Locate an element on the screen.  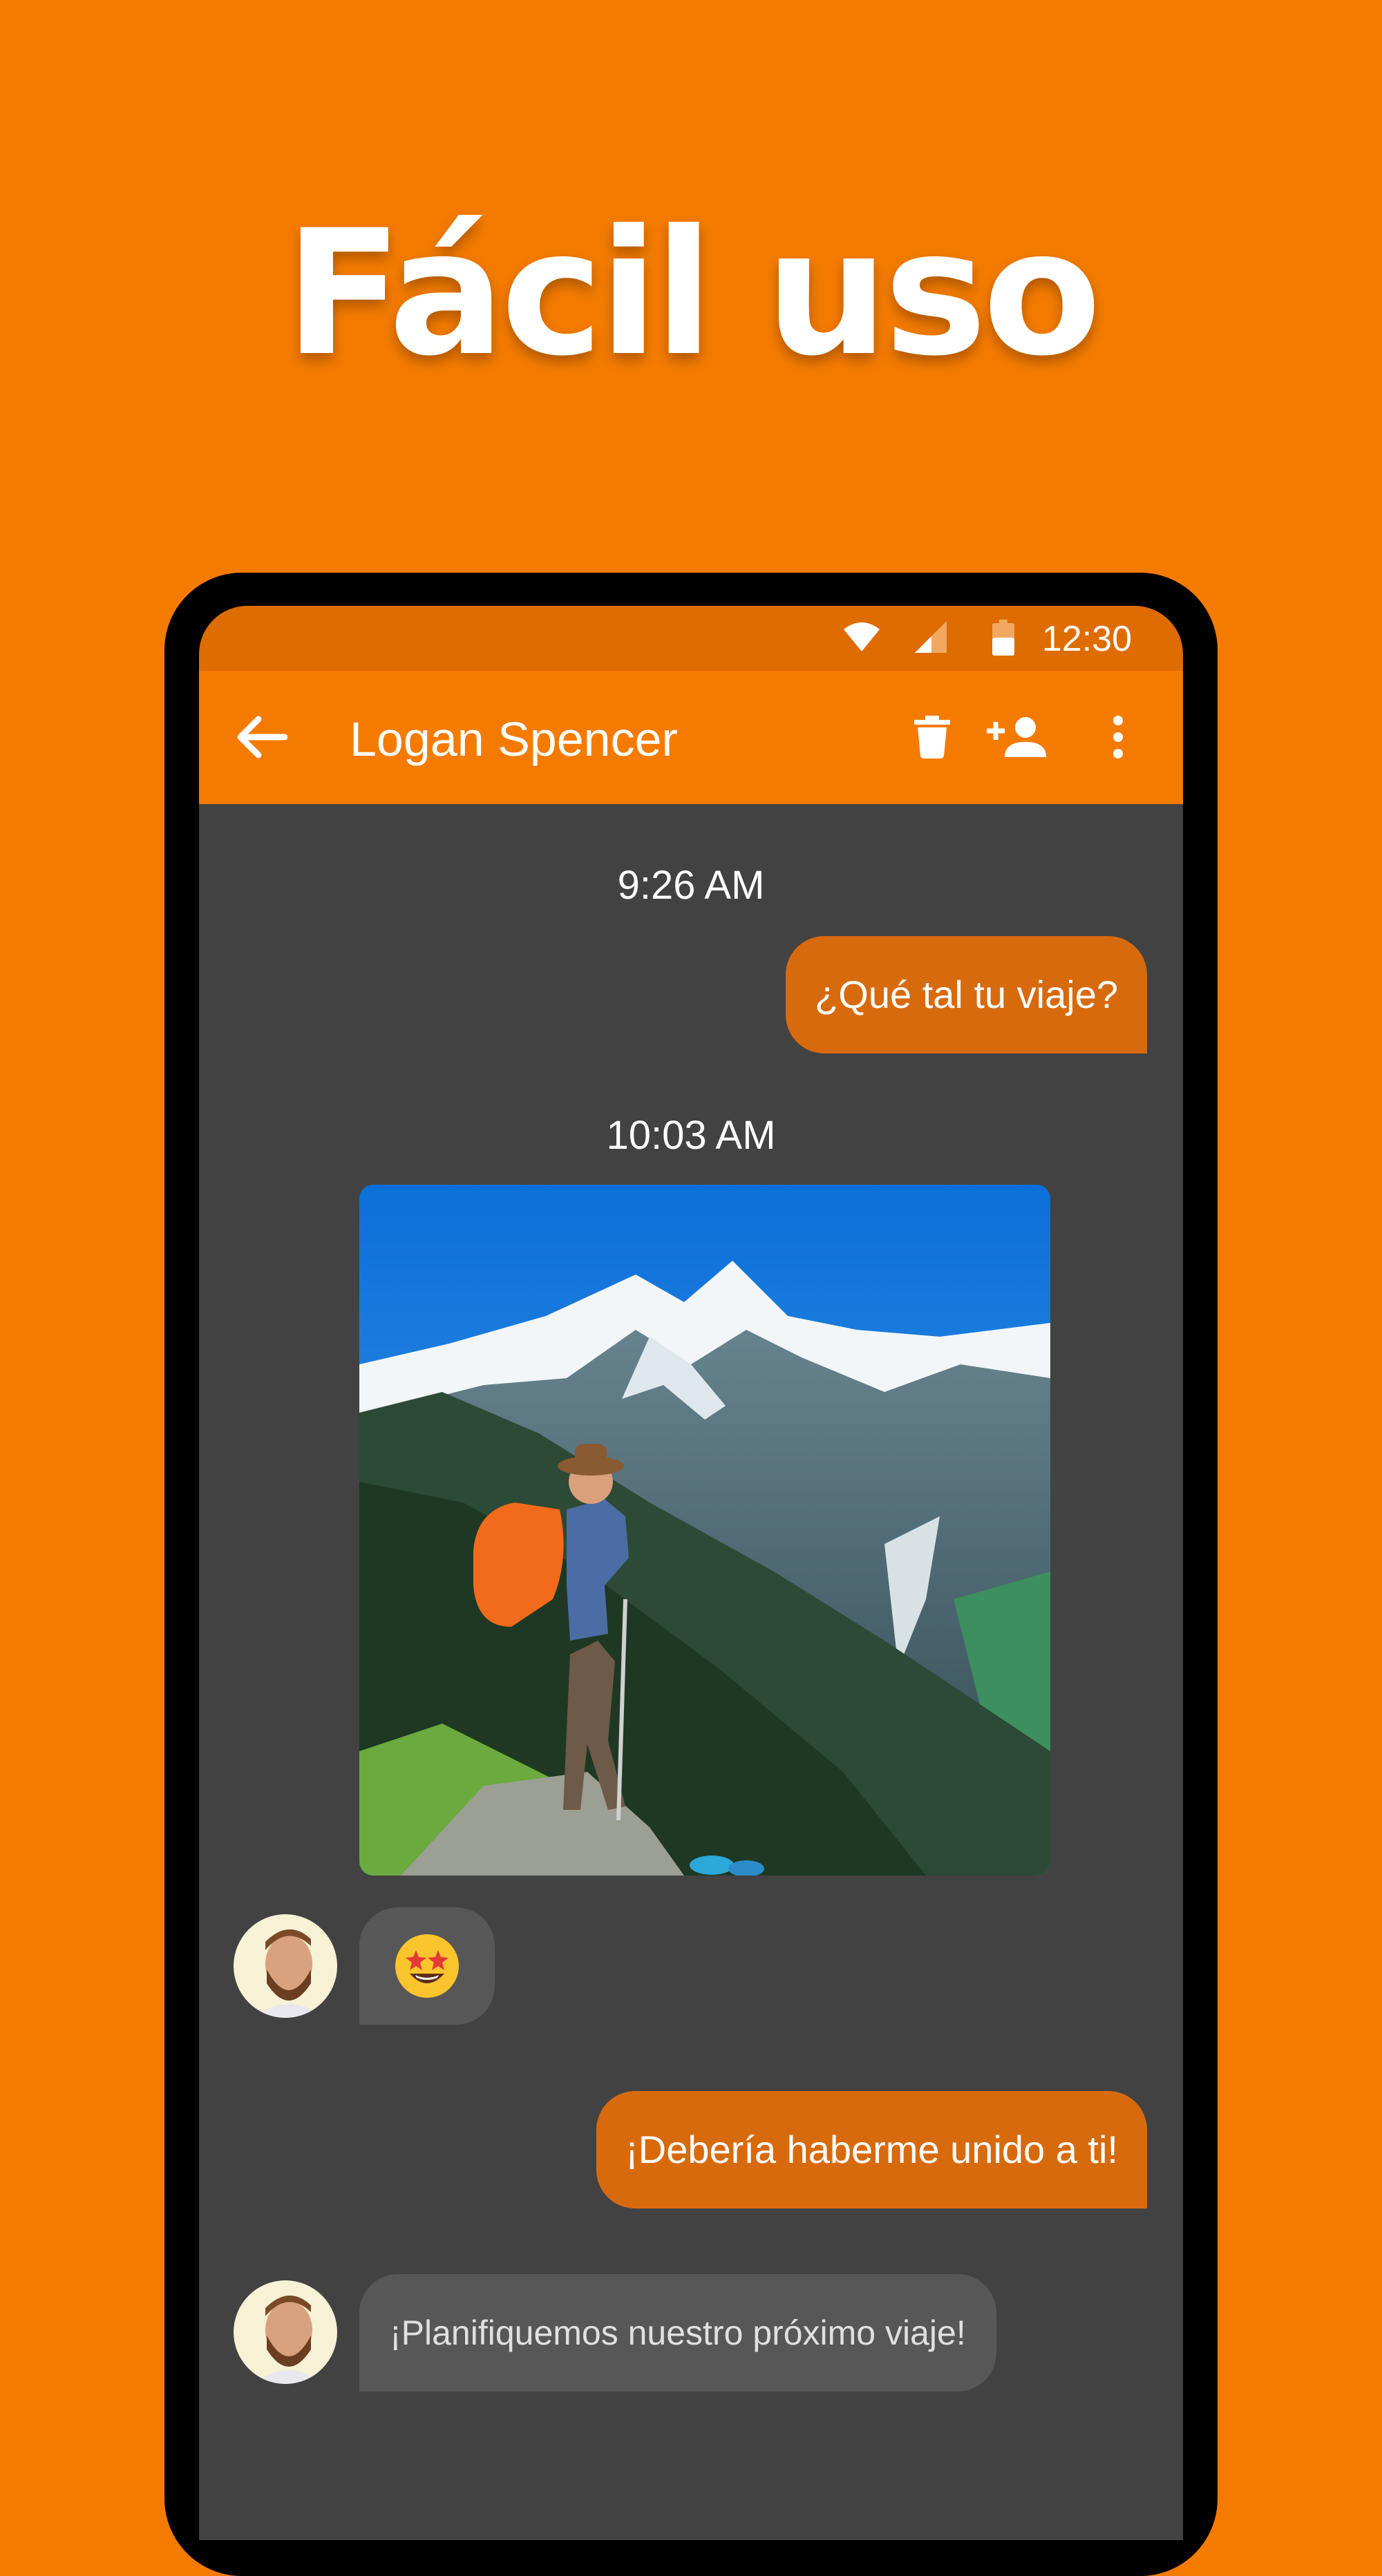
more-options-icon is located at coordinates (1118, 737).